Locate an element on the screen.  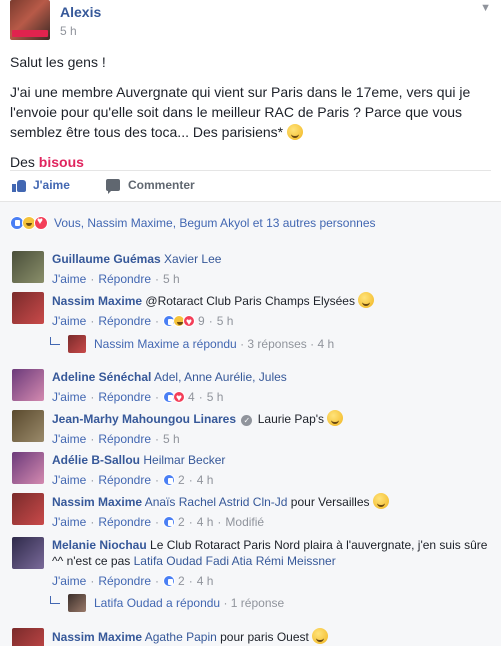
comment-button: Commenter is located at coordinates (303, 186).